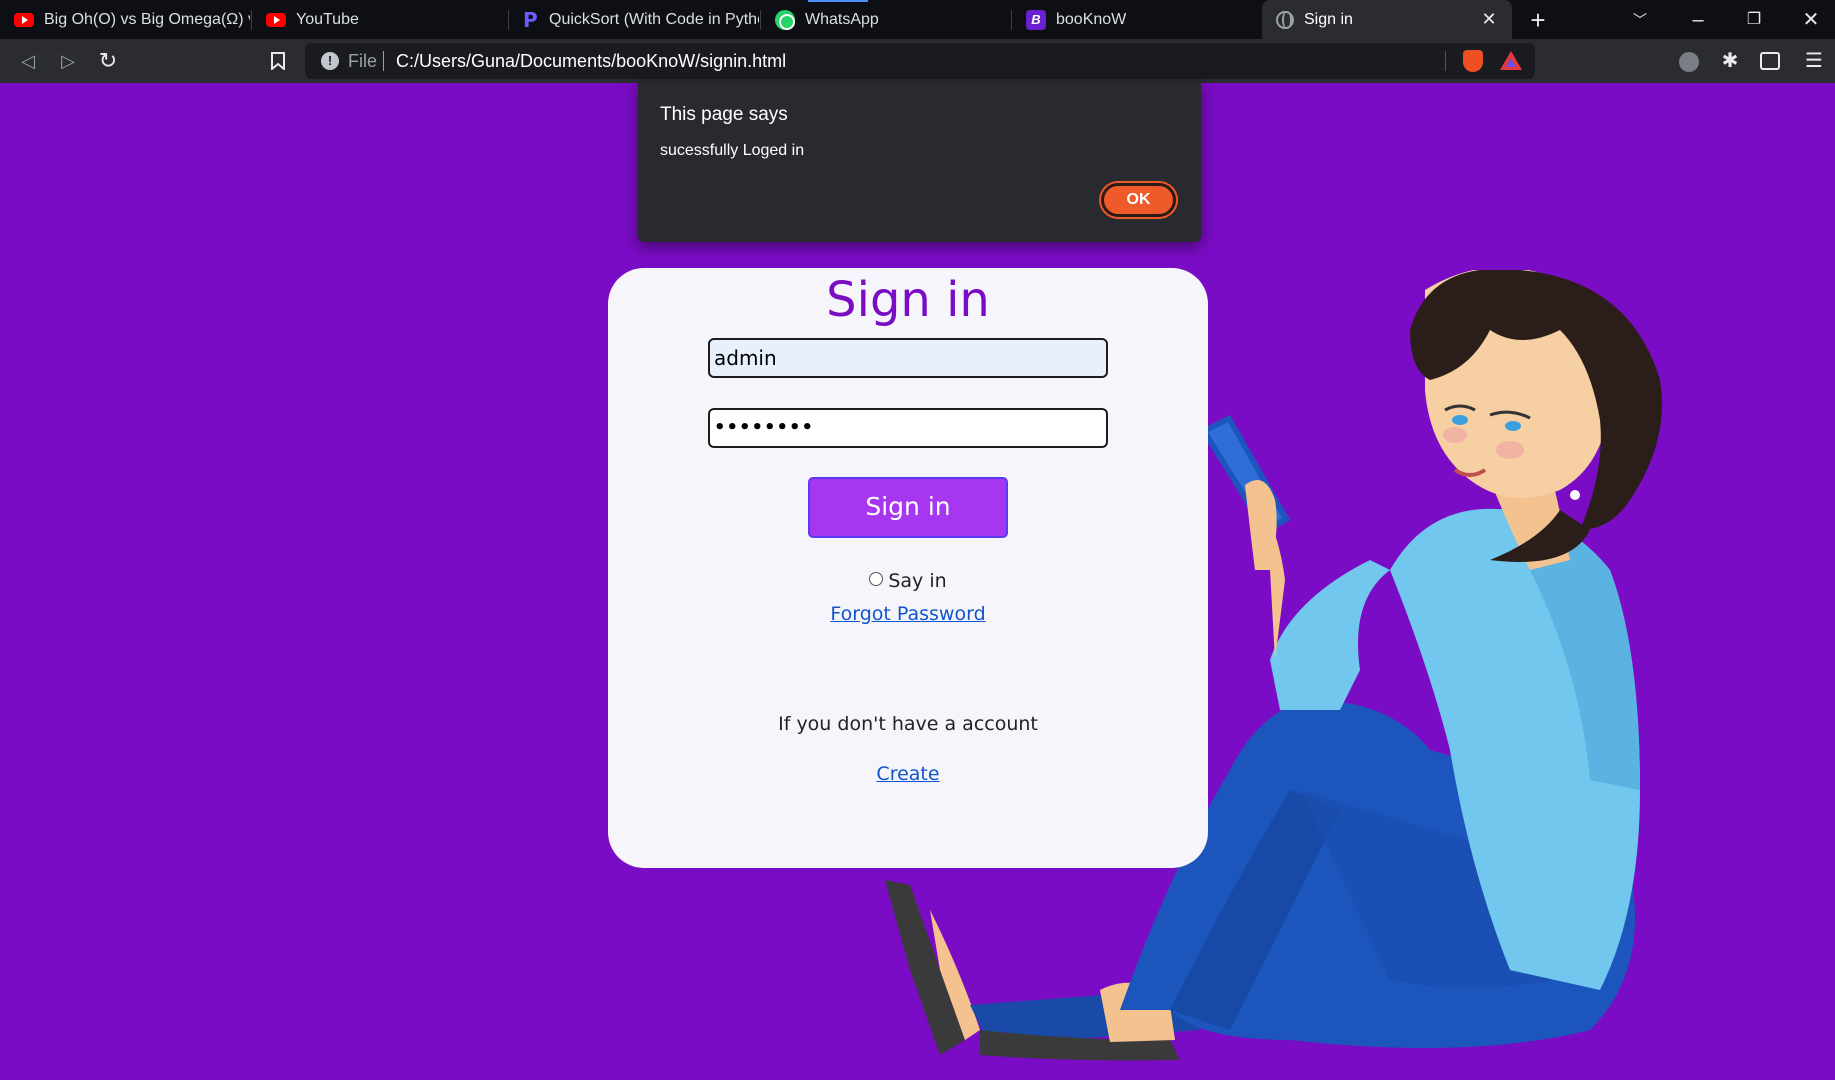 The height and width of the screenshot is (1080, 1835). Describe the element at coordinates (917, 581) in the screenshot. I see `stay-in-label: Say in` at that location.